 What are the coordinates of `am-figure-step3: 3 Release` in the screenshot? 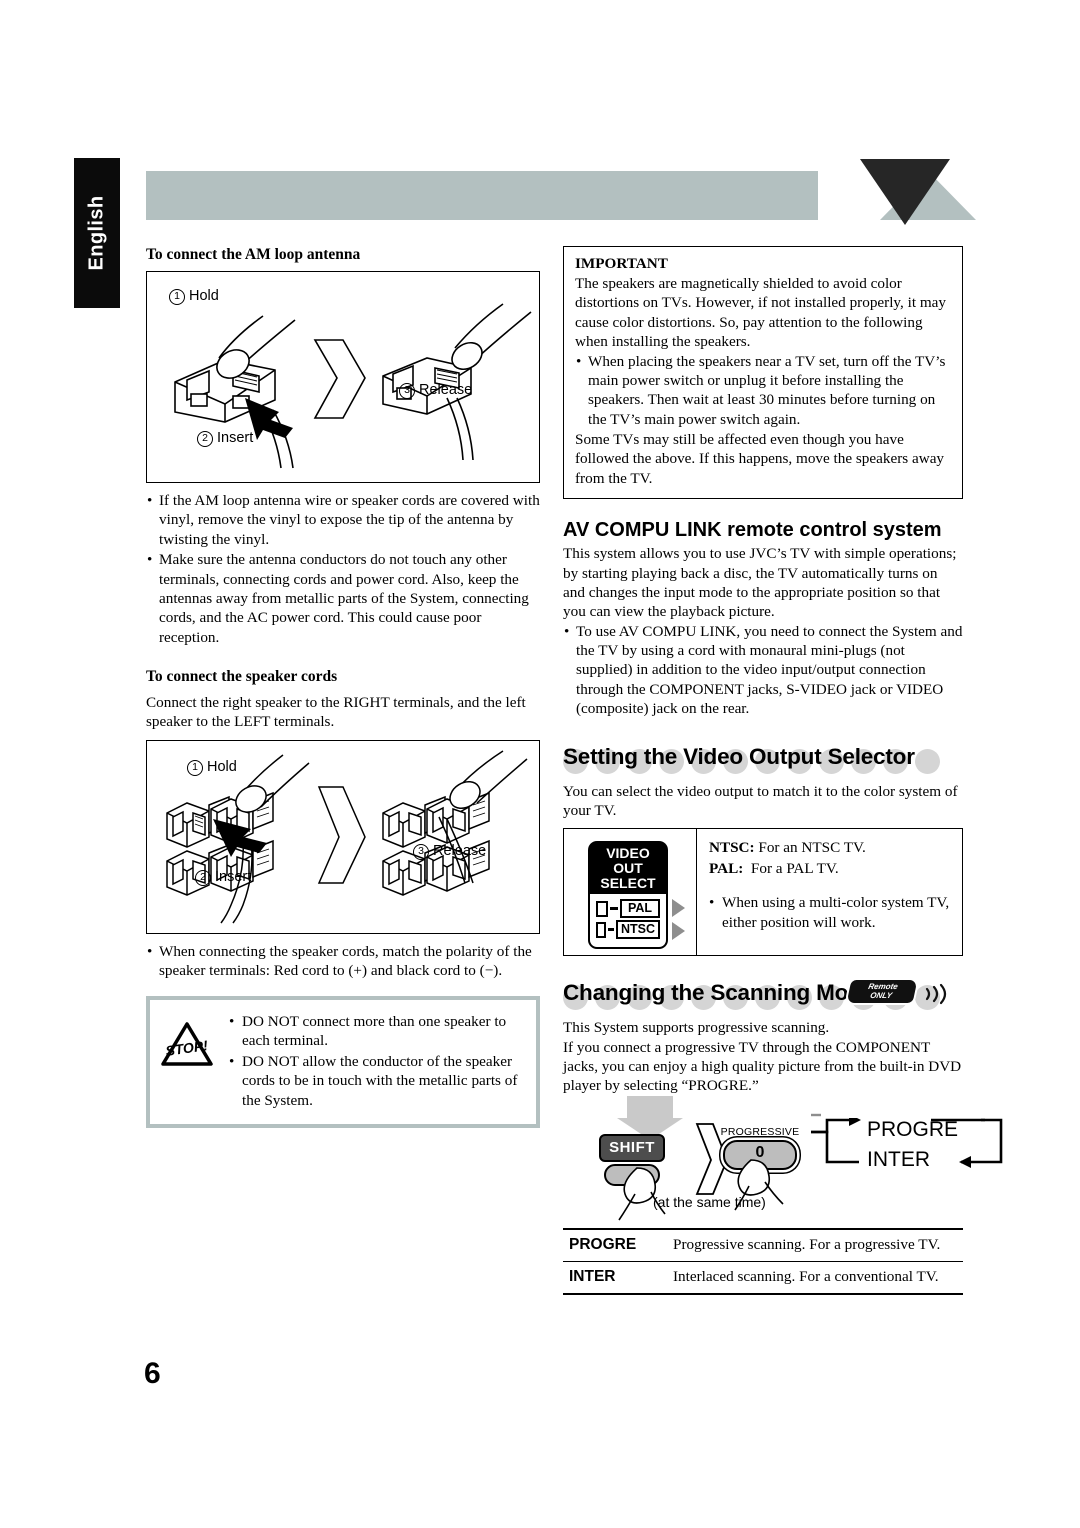 It's located at (435, 390).